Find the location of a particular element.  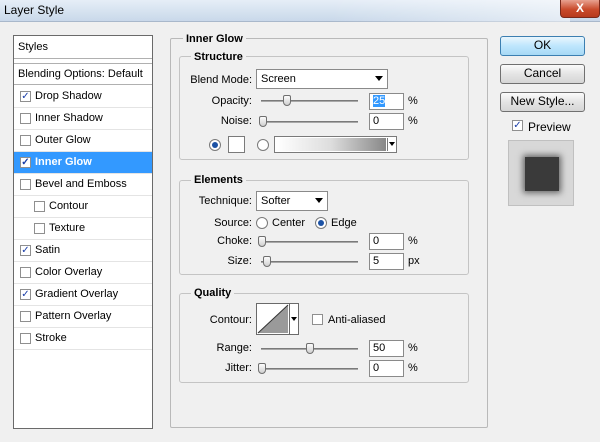

preview-checkbox: ✓ is located at coordinates (517, 125).